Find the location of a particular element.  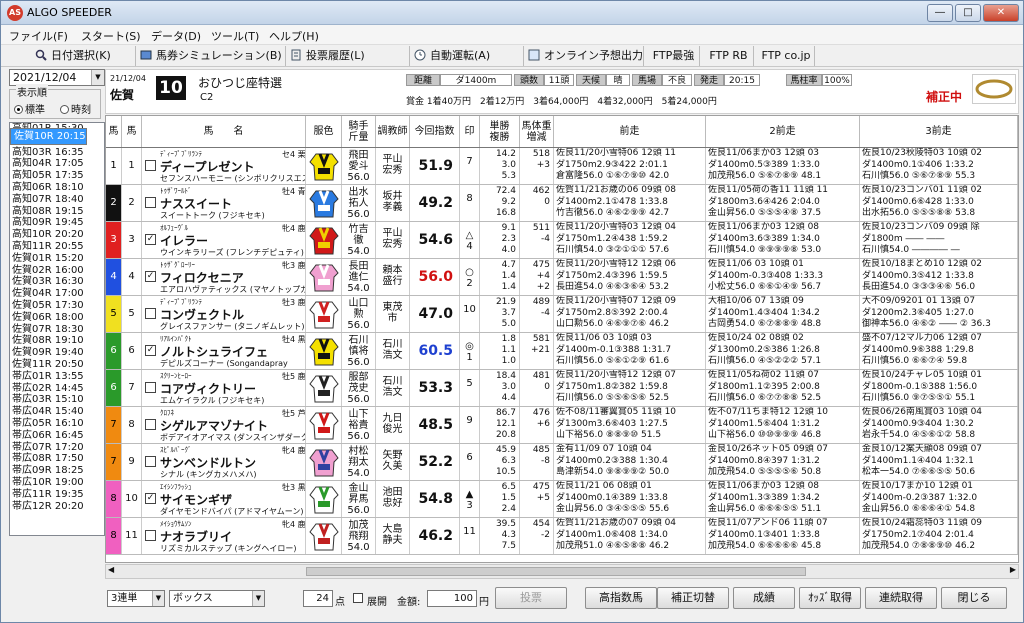

horse-name-cell: ﾄｩｻﾞﾜｰﾙﾄﾞ 牡4 青 ナススイート スイートトーク (フジキセキ) is located at coordinates (224, 203).